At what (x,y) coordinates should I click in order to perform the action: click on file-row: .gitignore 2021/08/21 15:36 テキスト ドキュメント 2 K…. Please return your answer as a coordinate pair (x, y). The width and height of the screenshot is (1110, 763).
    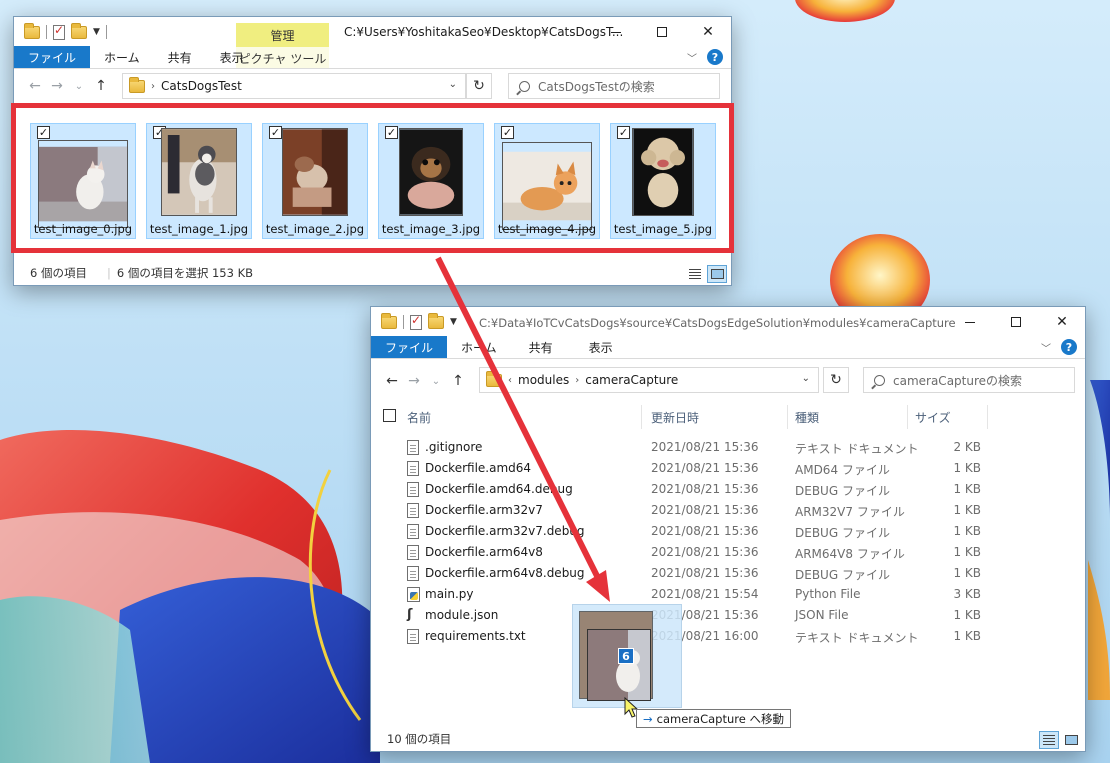
    Looking at the image, I should click on (728, 447).